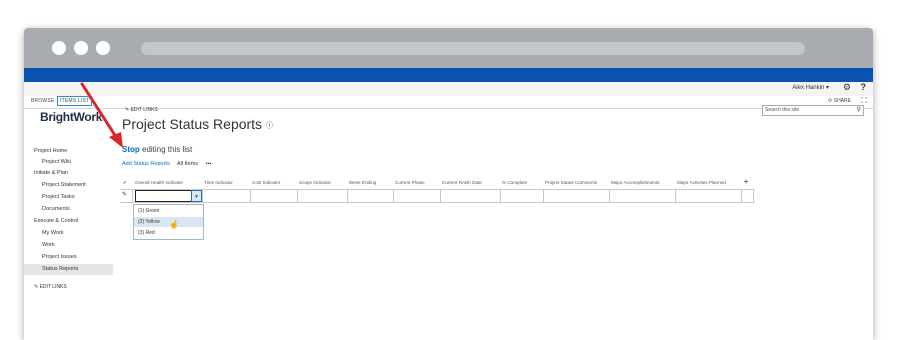 The width and height of the screenshot is (900, 340). I want to click on column-header: Major Activities Planned, so click(701, 182).